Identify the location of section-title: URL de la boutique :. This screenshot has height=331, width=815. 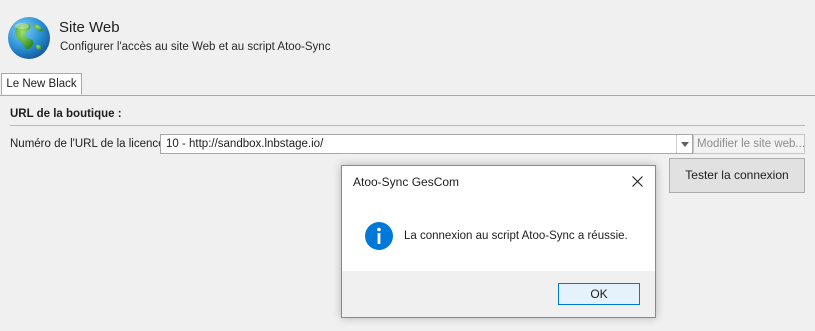
(66, 114).